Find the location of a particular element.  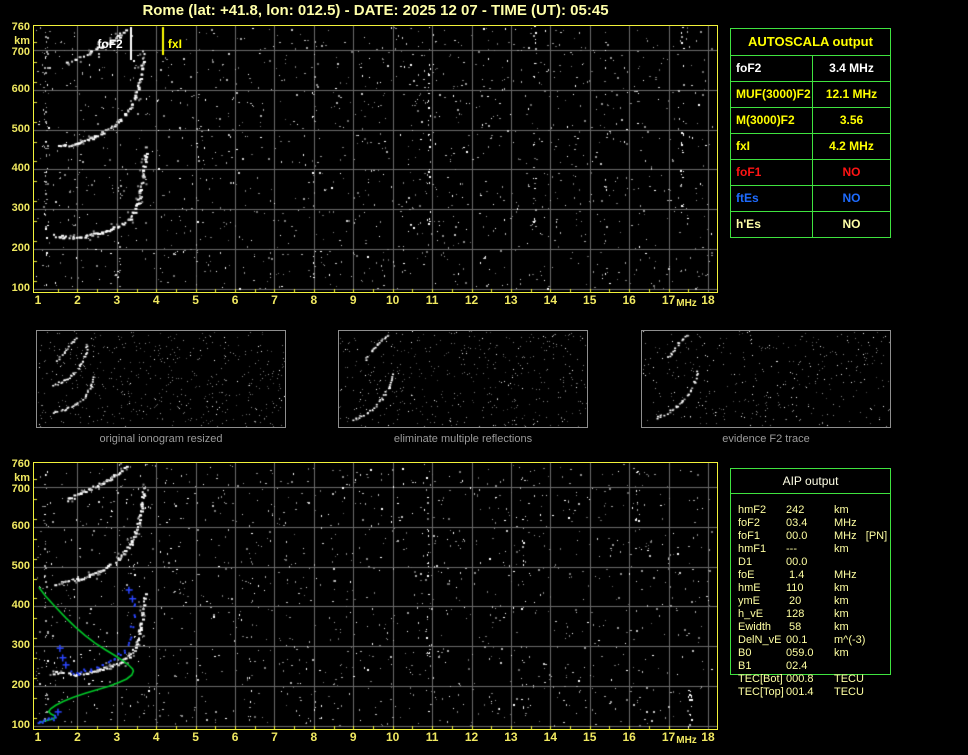

aip-row: TEC[Top] 001.4 TECU is located at coordinates (815, 692).